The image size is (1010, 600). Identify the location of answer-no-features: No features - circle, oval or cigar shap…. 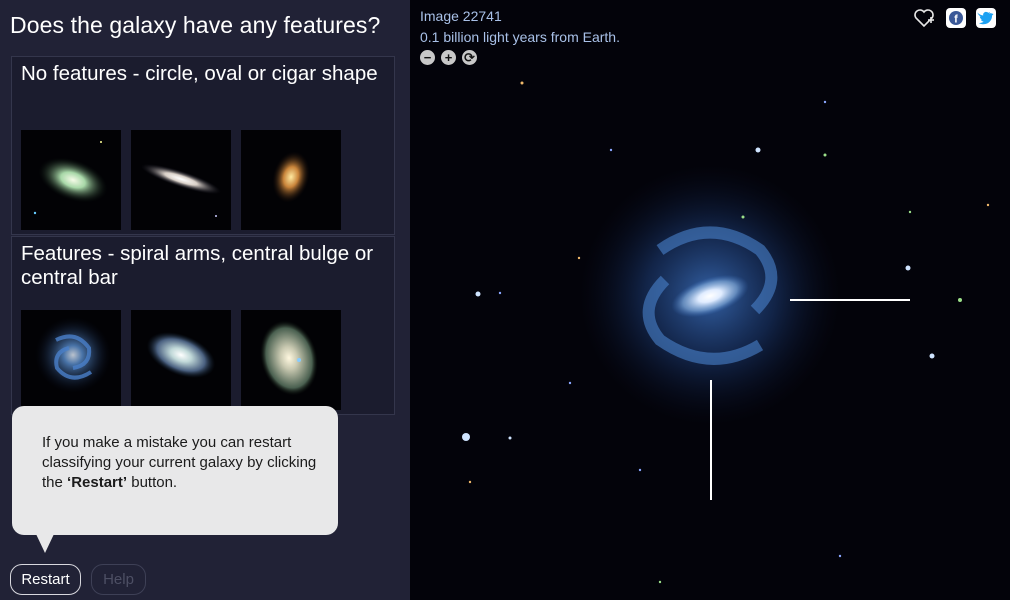
(203, 145).